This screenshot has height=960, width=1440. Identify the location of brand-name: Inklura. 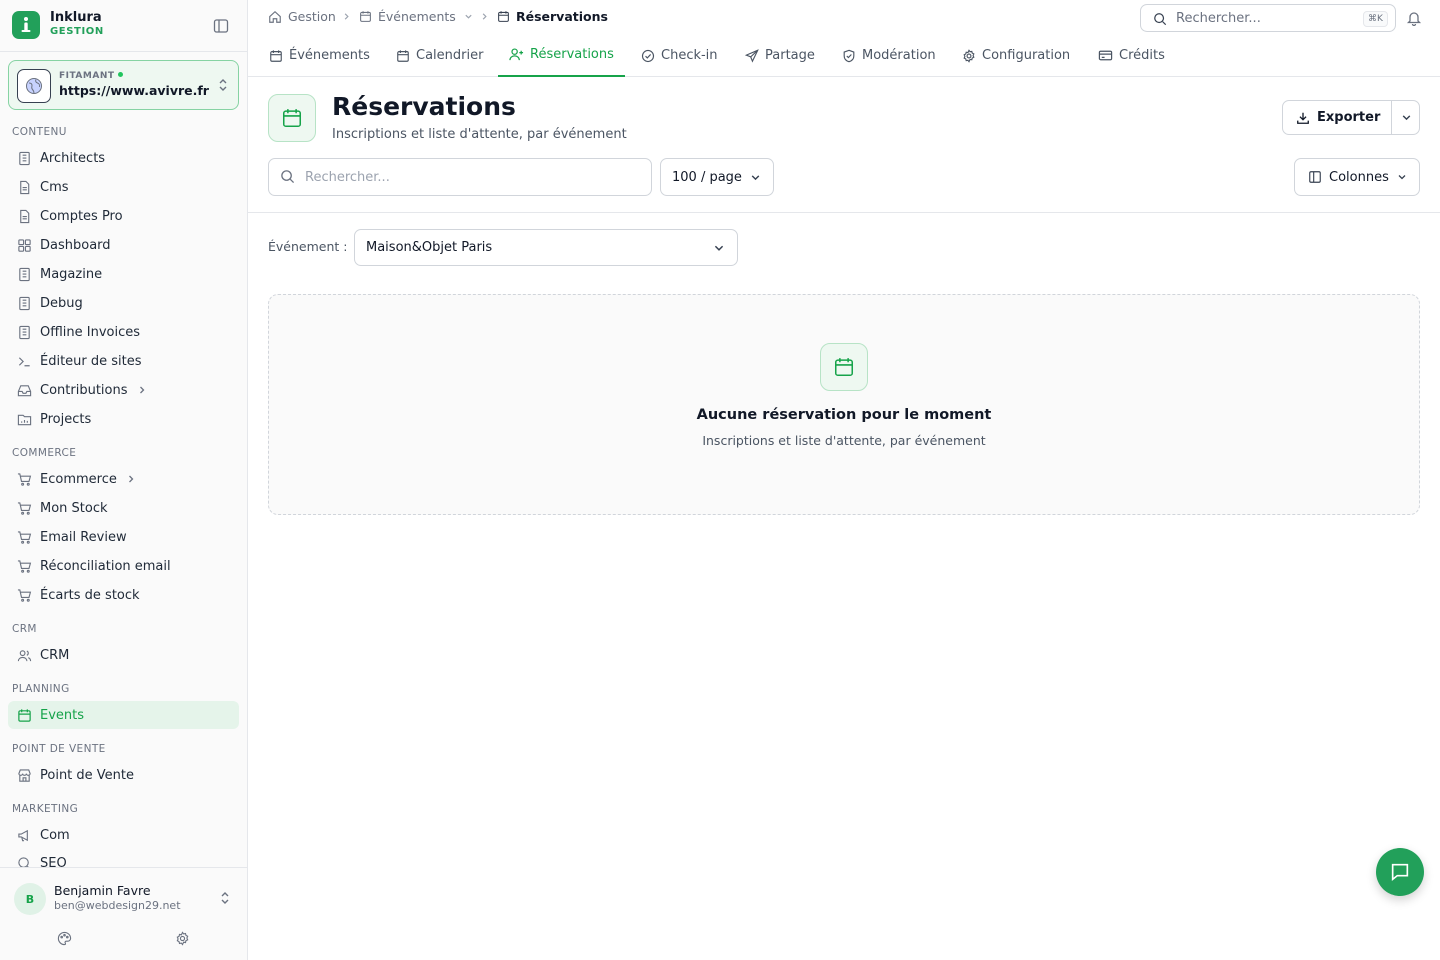
(76, 17).